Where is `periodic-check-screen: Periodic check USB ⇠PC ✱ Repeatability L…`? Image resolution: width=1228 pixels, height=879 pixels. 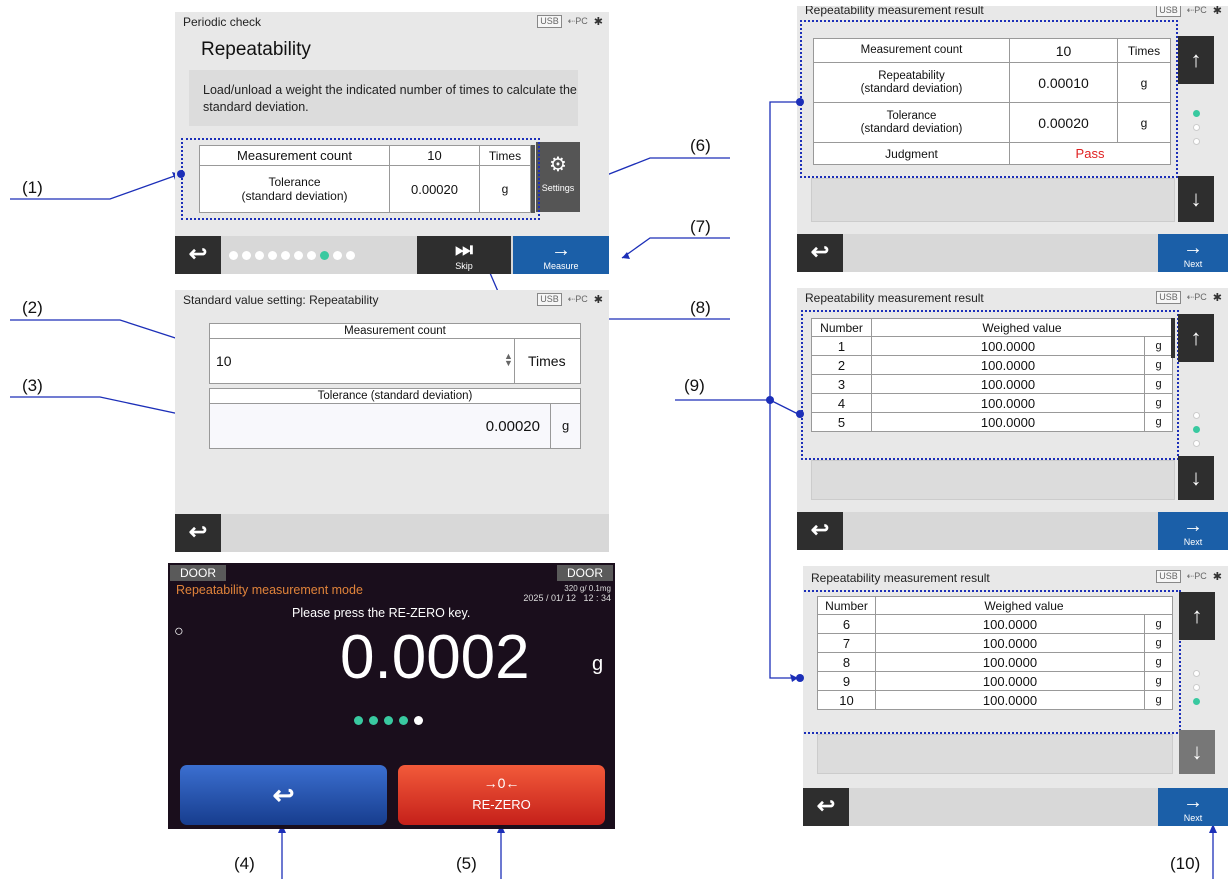
periodic-check-screen: Periodic check USB ⇠PC ✱ Repeatability L… is located at coordinates (392, 143).